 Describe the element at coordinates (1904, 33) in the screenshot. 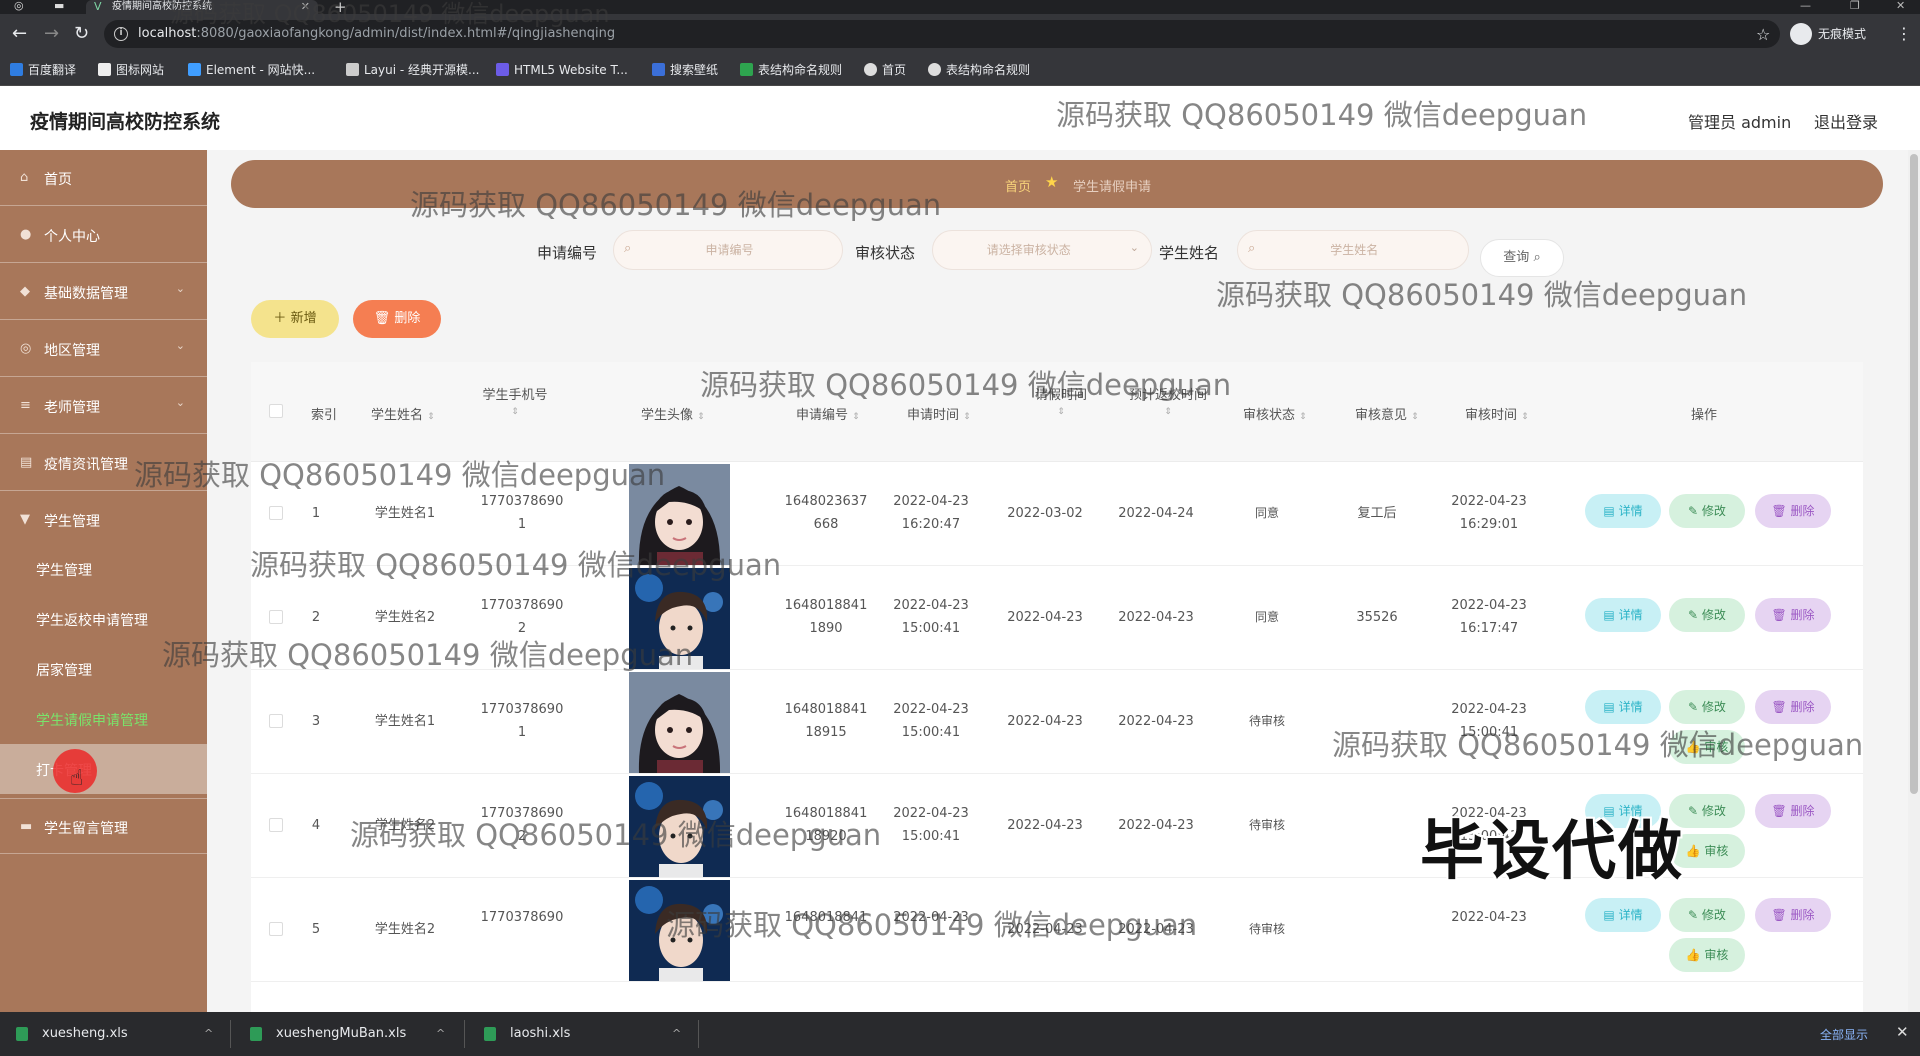

I see `menu-dots-icon: ⋮` at that location.